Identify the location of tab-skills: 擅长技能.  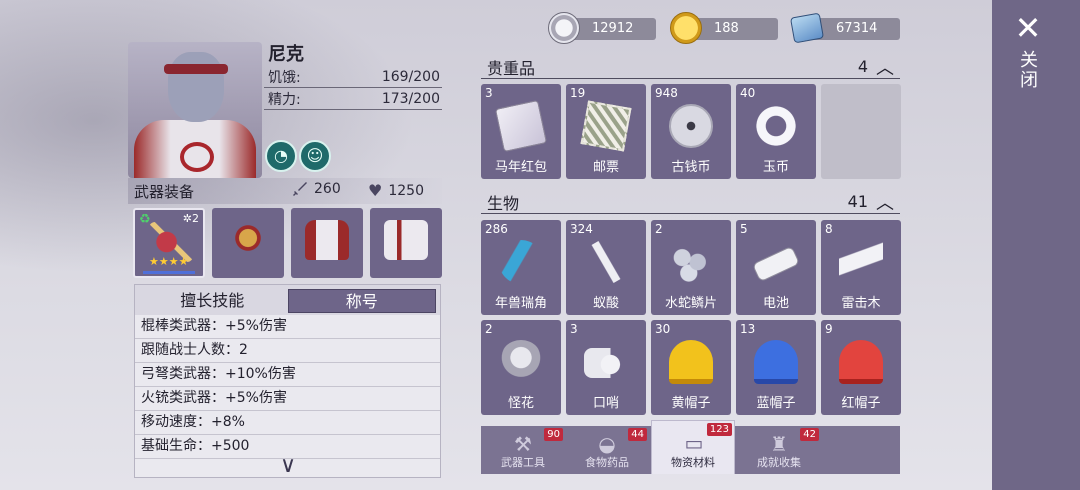
(212, 301).